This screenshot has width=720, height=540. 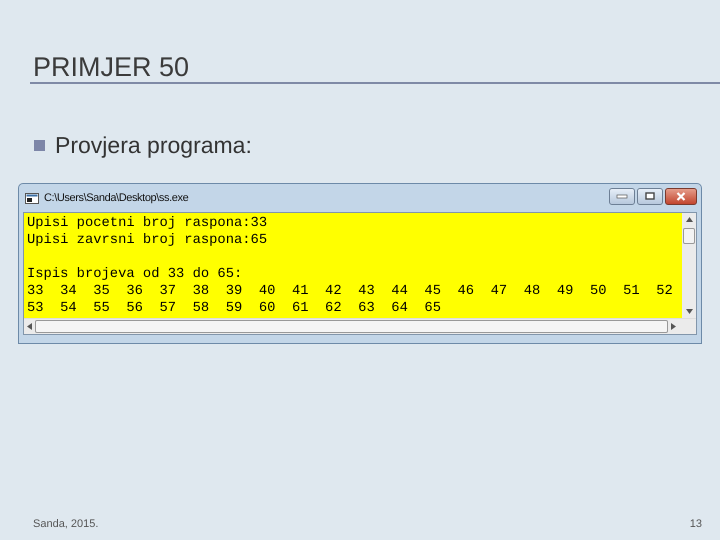 What do you see at coordinates (696, 524) in the screenshot?
I see `page-number: 13` at bounding box center [696, 524].